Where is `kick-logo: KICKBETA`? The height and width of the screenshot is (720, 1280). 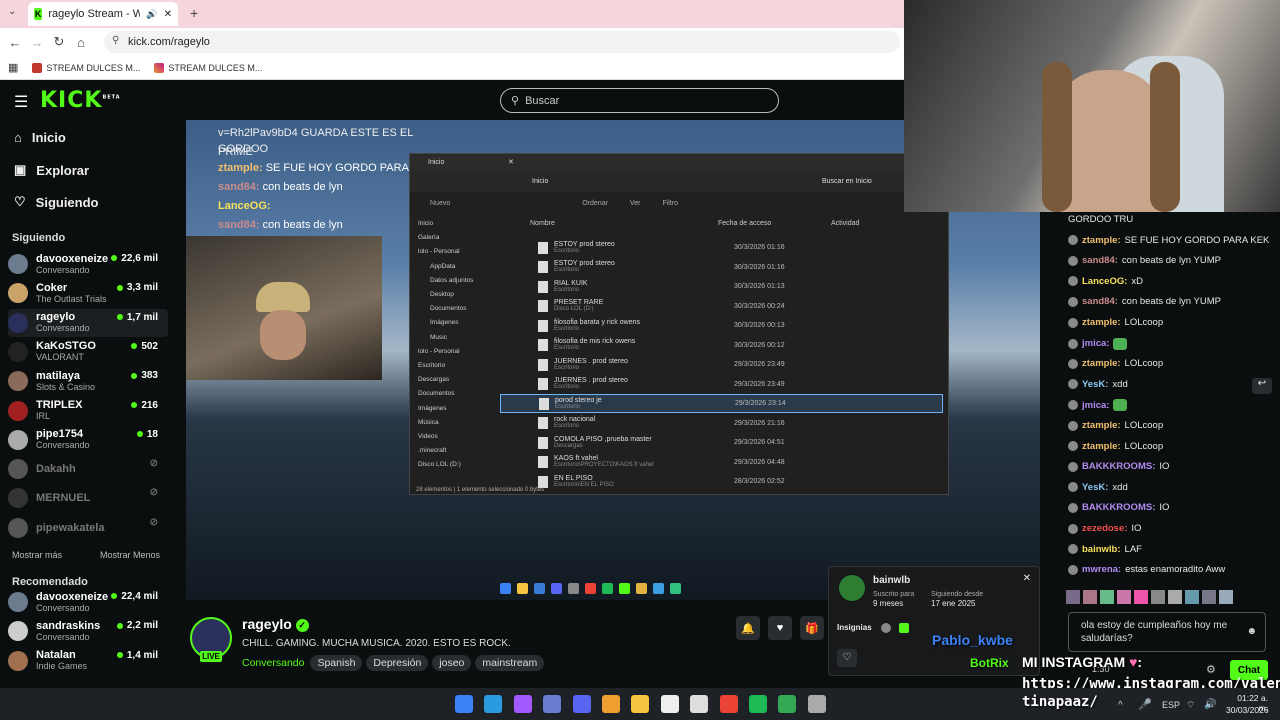
kick-logo: KICKBETA is located at coordinates (80, 100).